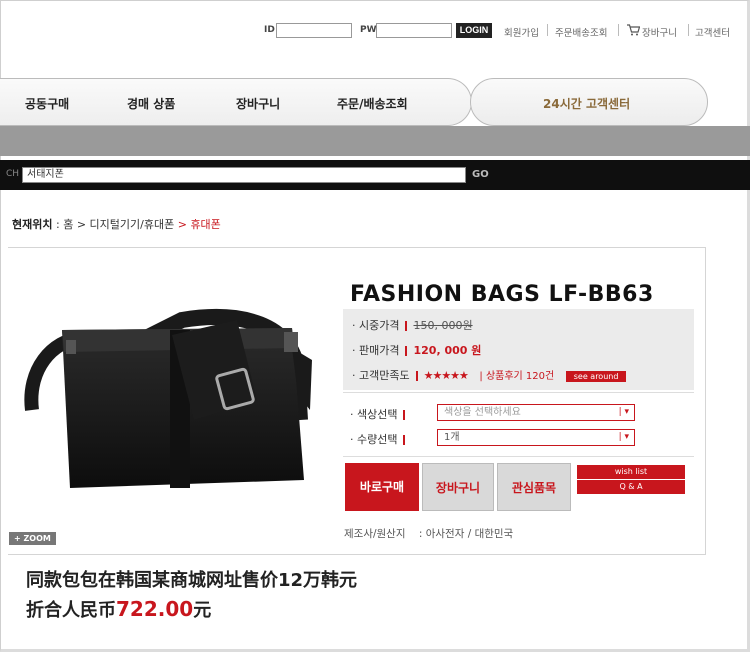  Describe the element at coordinates (382, 487) in the screenshot. I see `buy-now-button: 바로구매` at that location.